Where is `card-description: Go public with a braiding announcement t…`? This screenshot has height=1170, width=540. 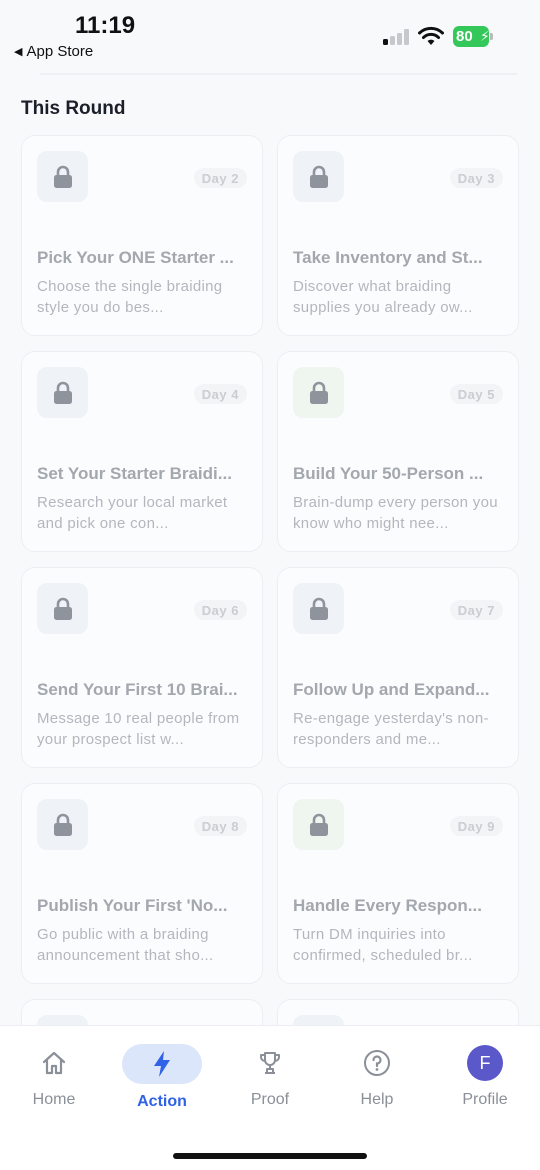 card-description: Go public with a braiding announcement t… is located at coordinates (125, 945).